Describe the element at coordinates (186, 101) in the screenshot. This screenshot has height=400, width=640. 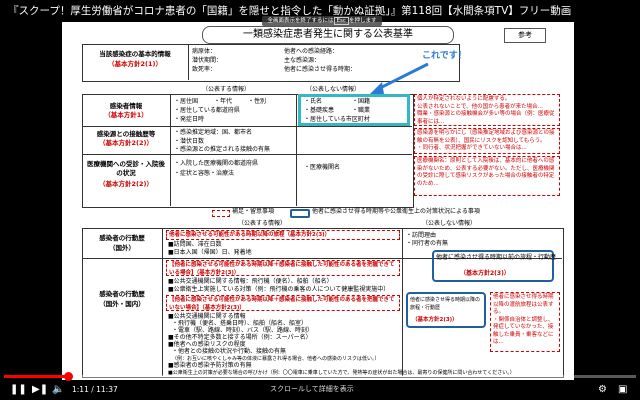
I see `row1-public-1: ・居住国` at that location.